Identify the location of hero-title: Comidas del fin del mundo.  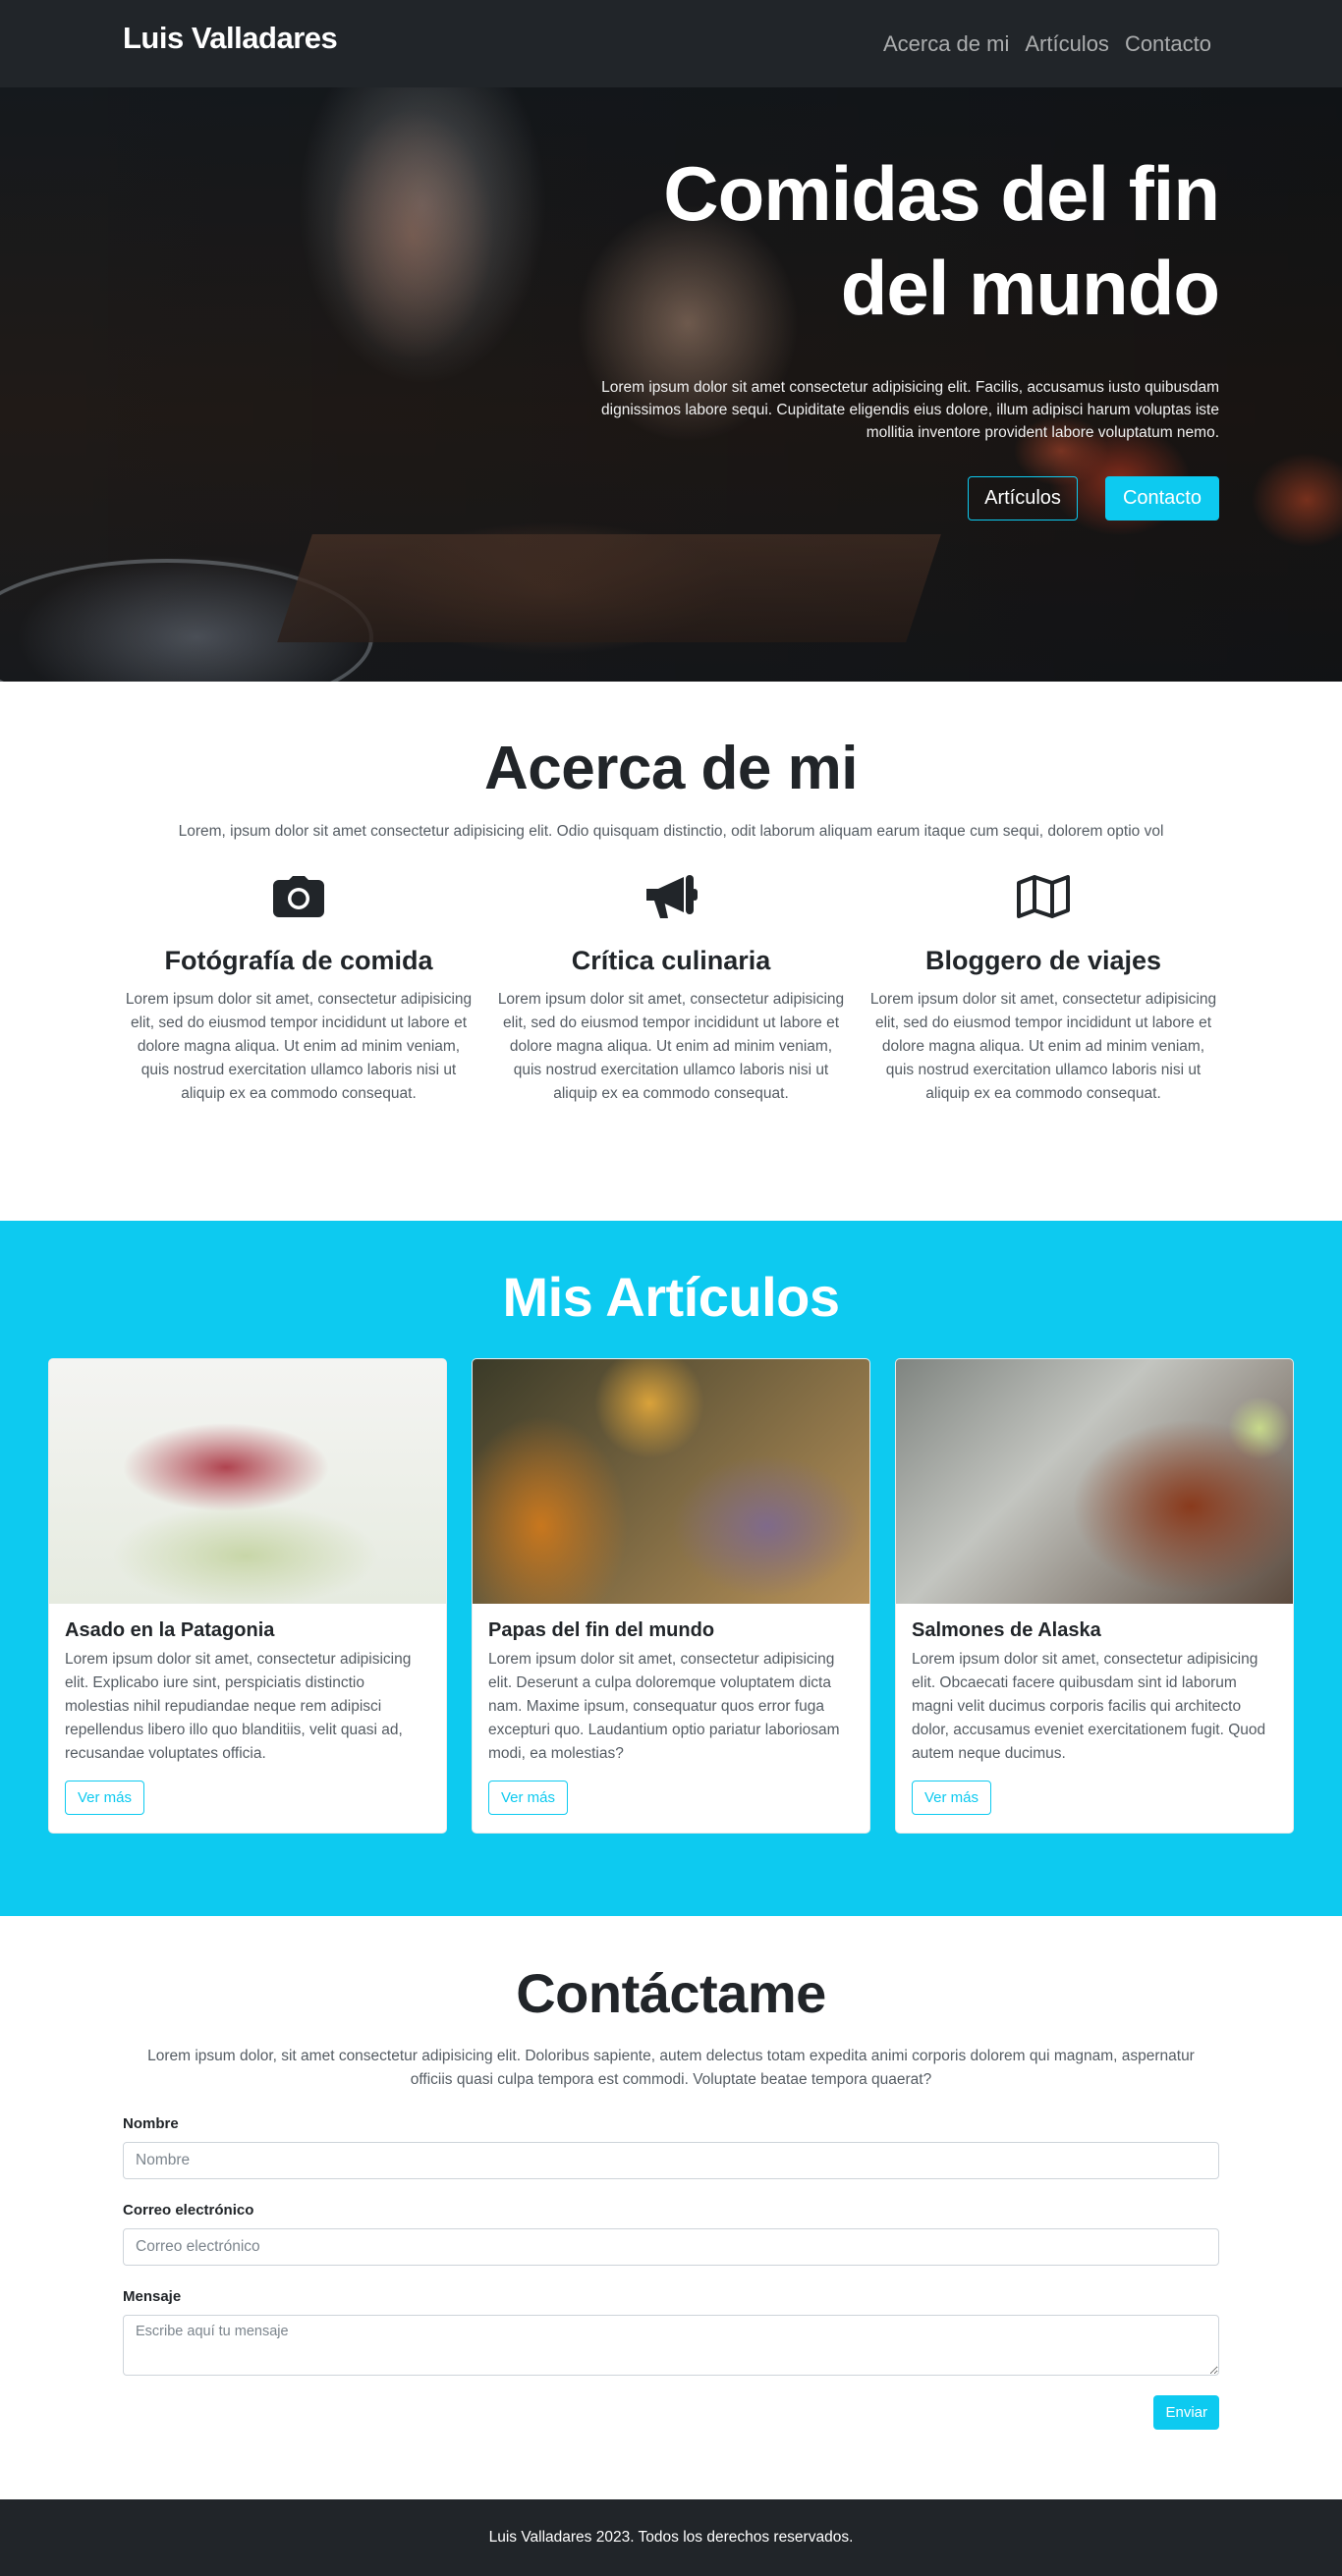
(905, 241).